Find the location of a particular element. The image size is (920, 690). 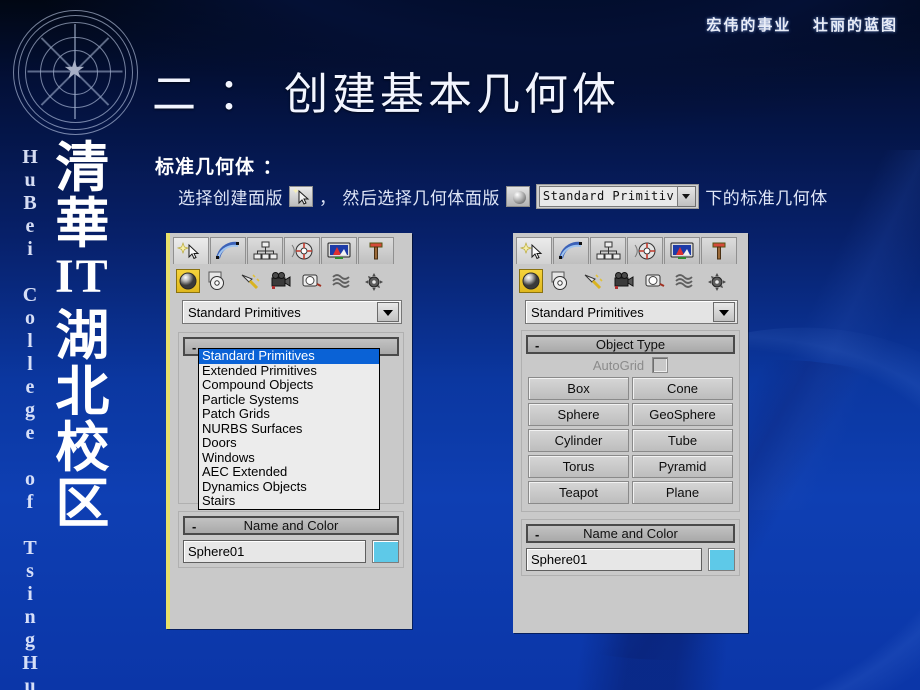

vb-char-5: 北 is located at coordinates (82, 391).